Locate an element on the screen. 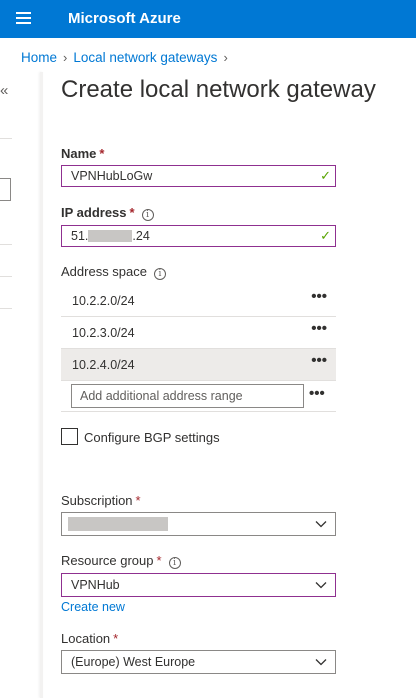 This screenshot has height=698, width=416. address-range-row: 10.2.4.0/24 ••• is located at coordinates (198, 365).